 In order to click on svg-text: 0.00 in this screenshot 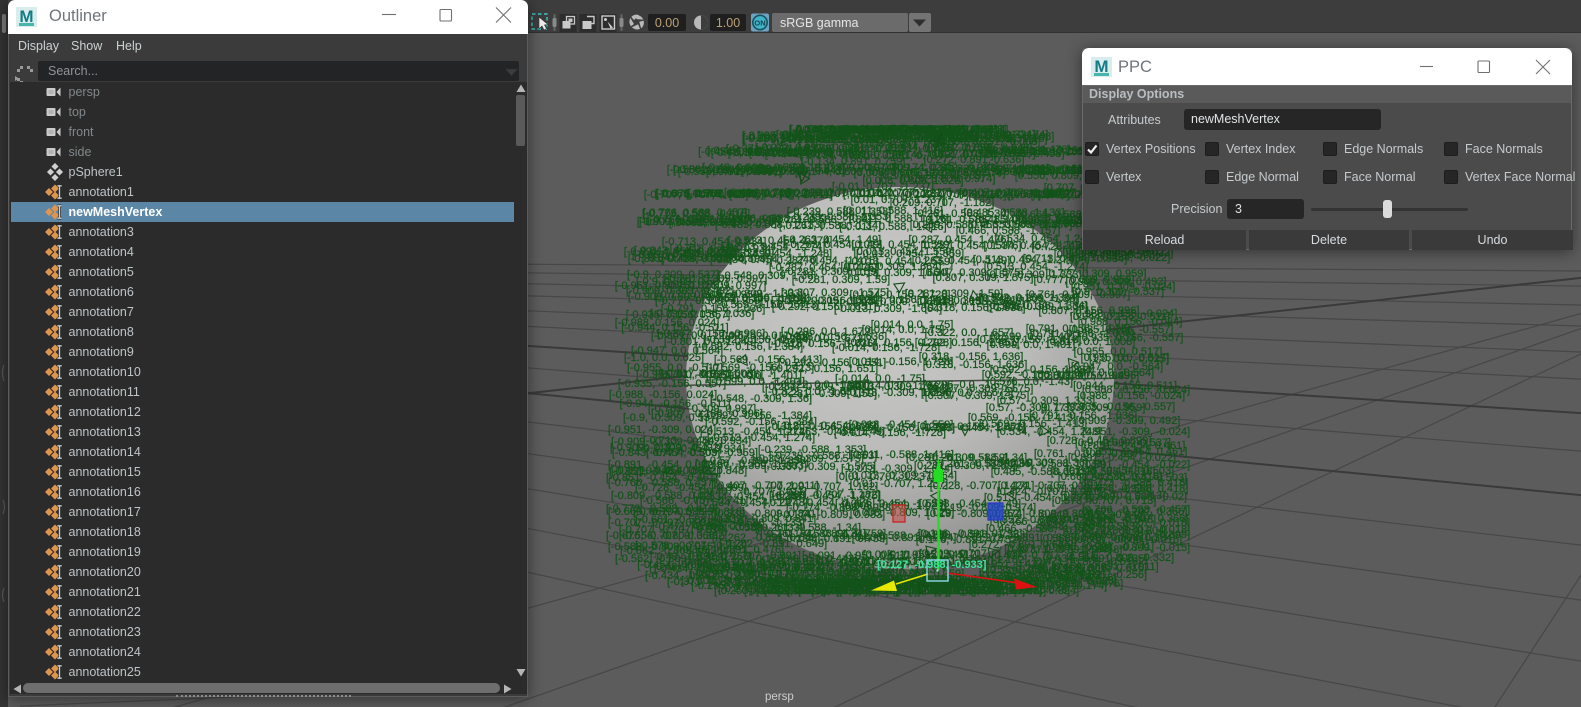, I will do `click(667, 23)`.